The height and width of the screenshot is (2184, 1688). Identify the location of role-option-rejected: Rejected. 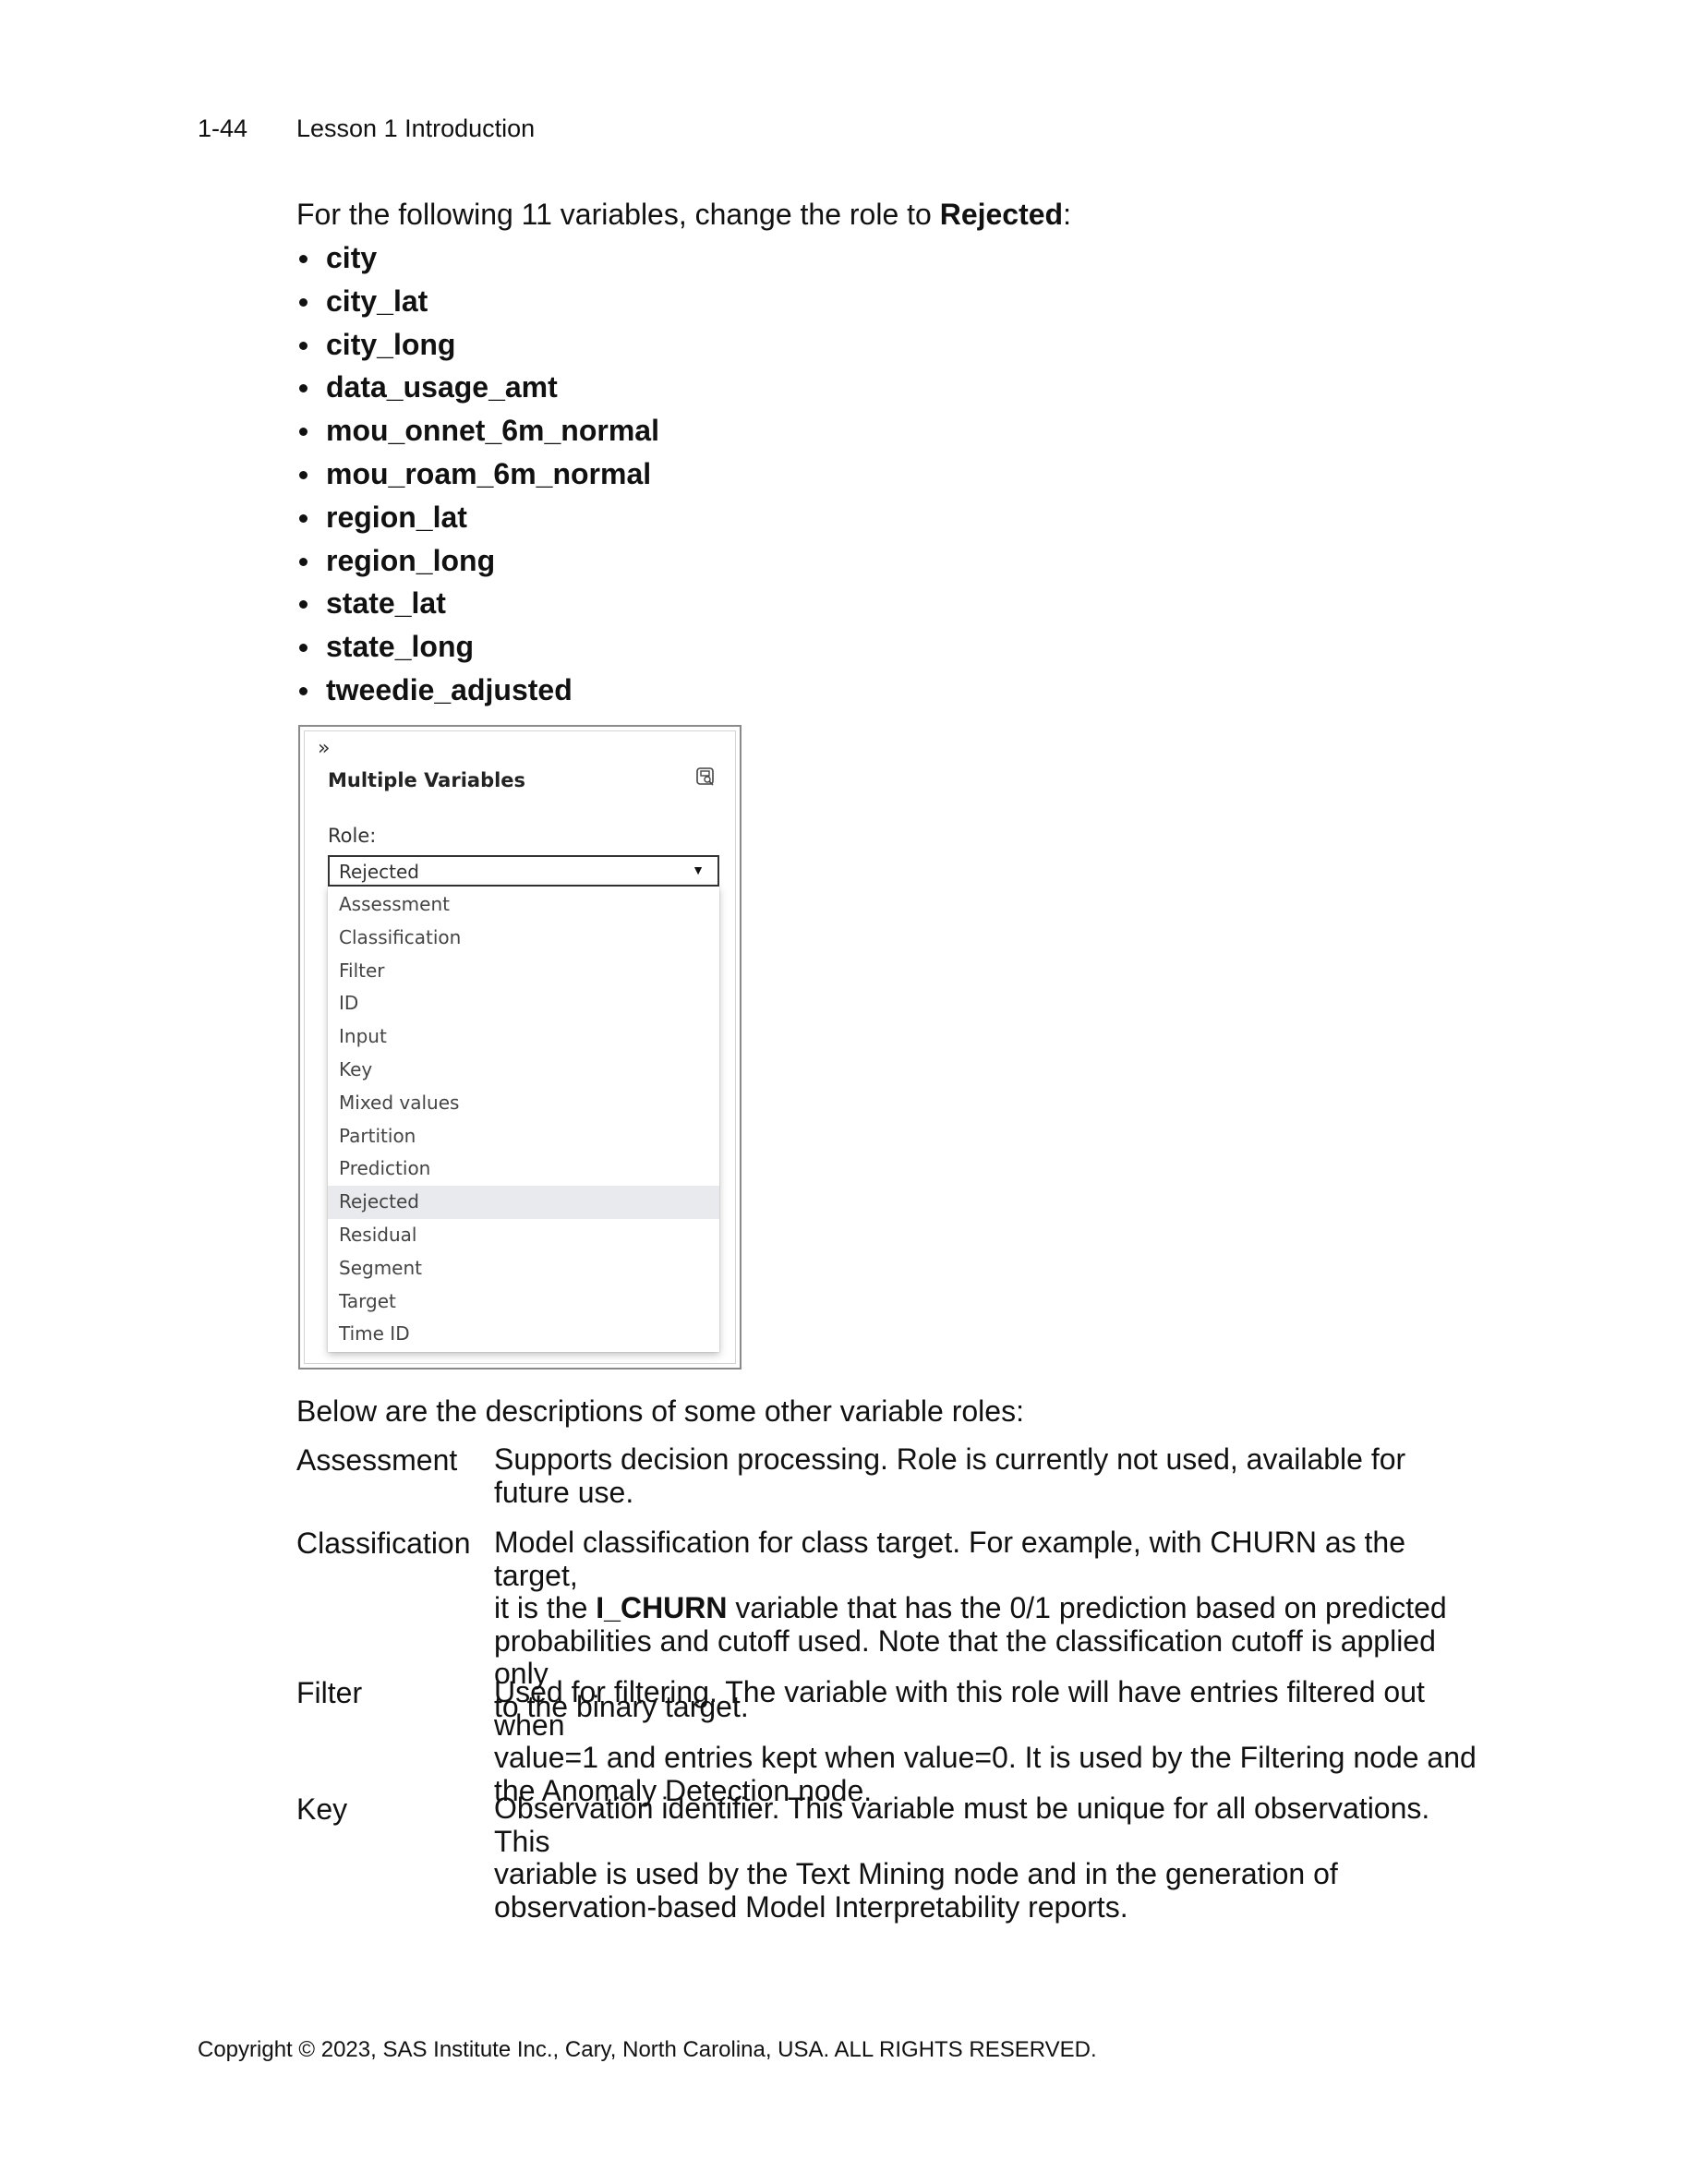
(523, 1202).